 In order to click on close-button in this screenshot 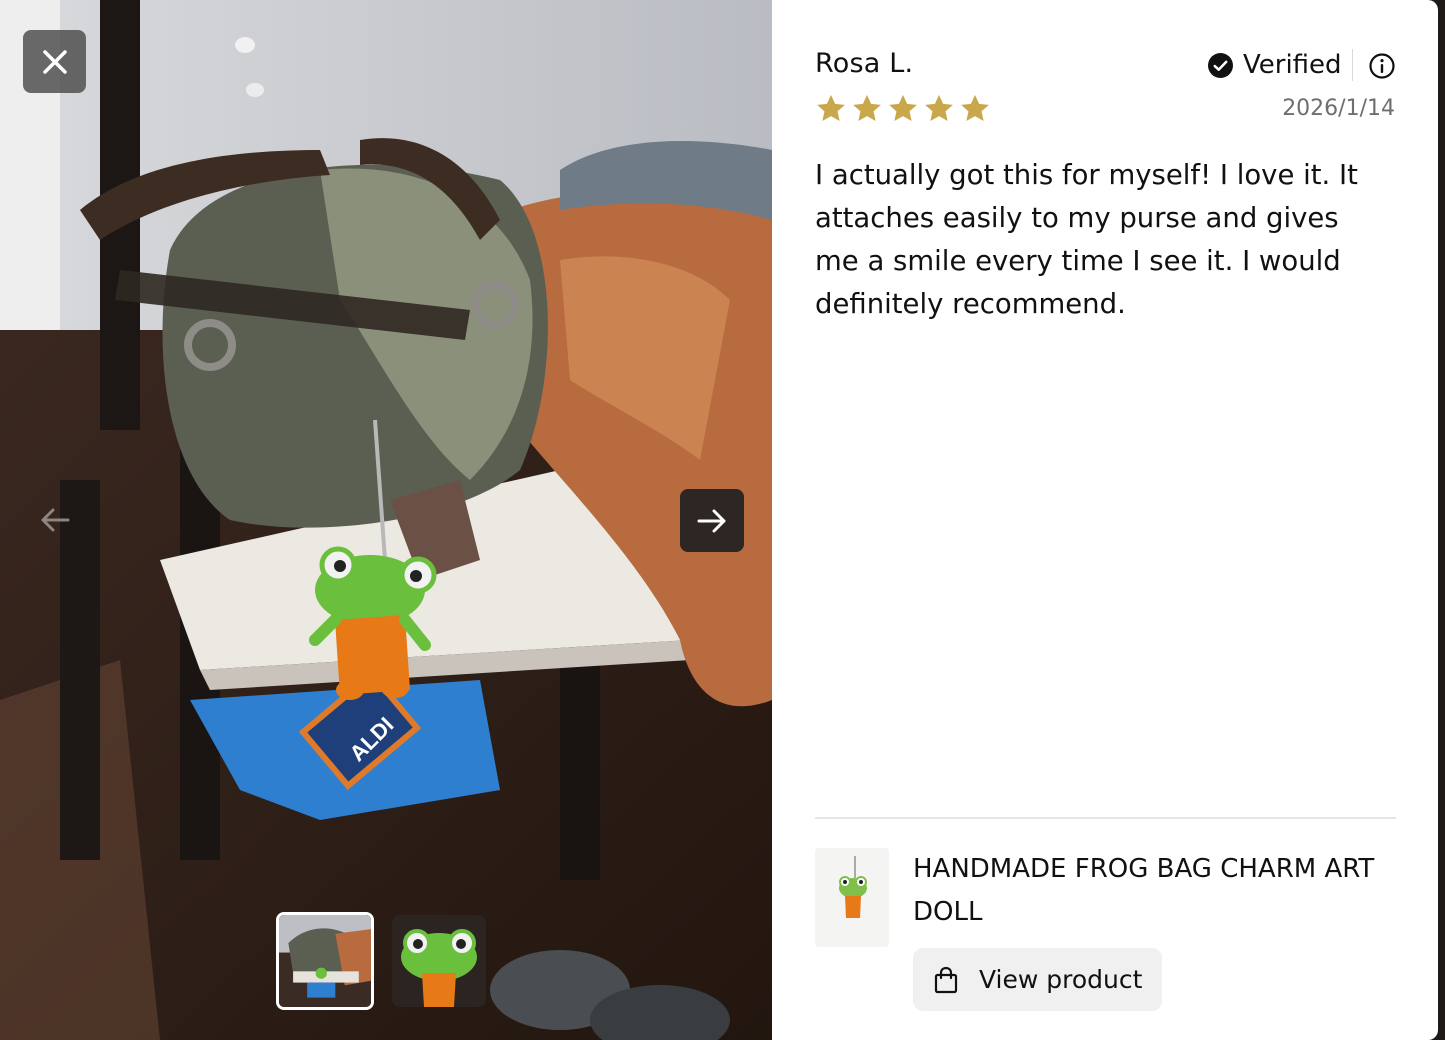, I will do `click(54, 61)`.